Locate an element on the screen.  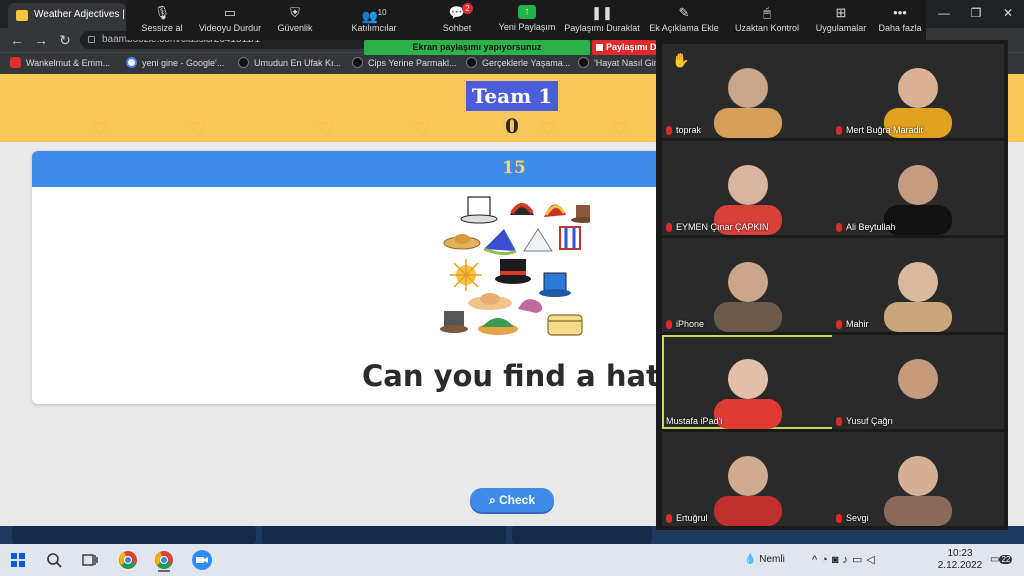
participant-name: EYMEN Çınar ÇAPKIN is located at coordinates (717, 227).